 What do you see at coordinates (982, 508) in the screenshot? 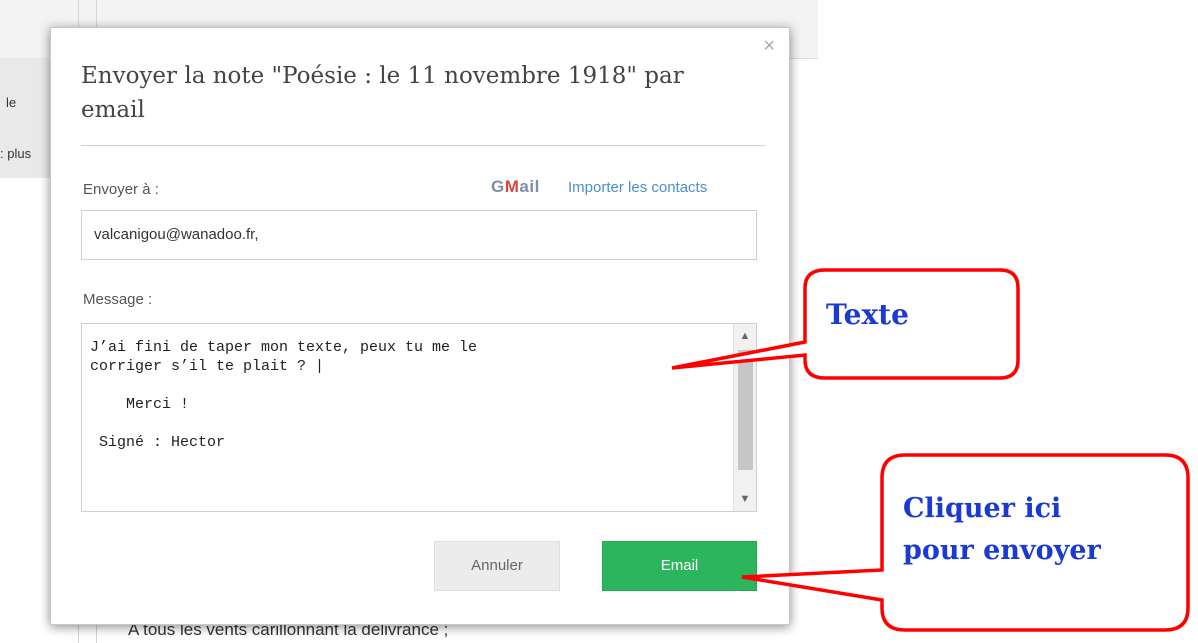
I see `callout-line: Cliquer ici` at bounding box center [982, 508].